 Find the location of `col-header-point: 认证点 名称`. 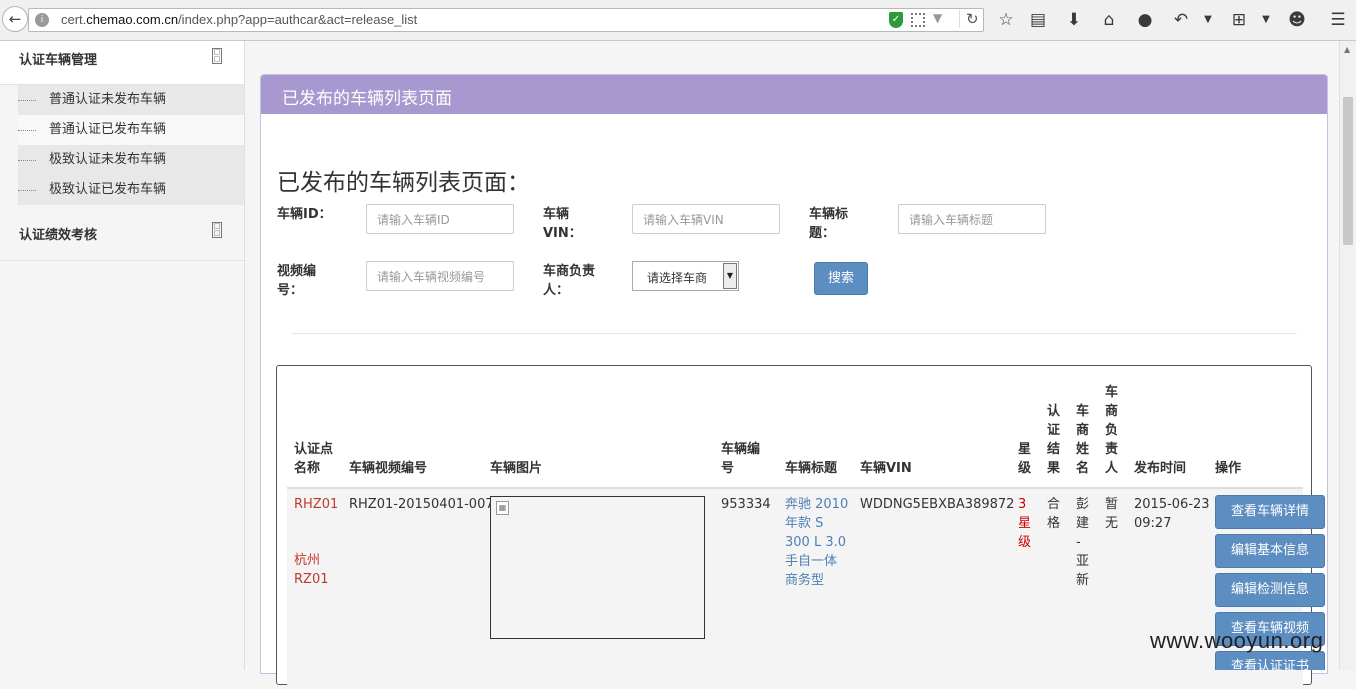

col-header-point: 认证点 名称 is located at coordinates (314, 459).